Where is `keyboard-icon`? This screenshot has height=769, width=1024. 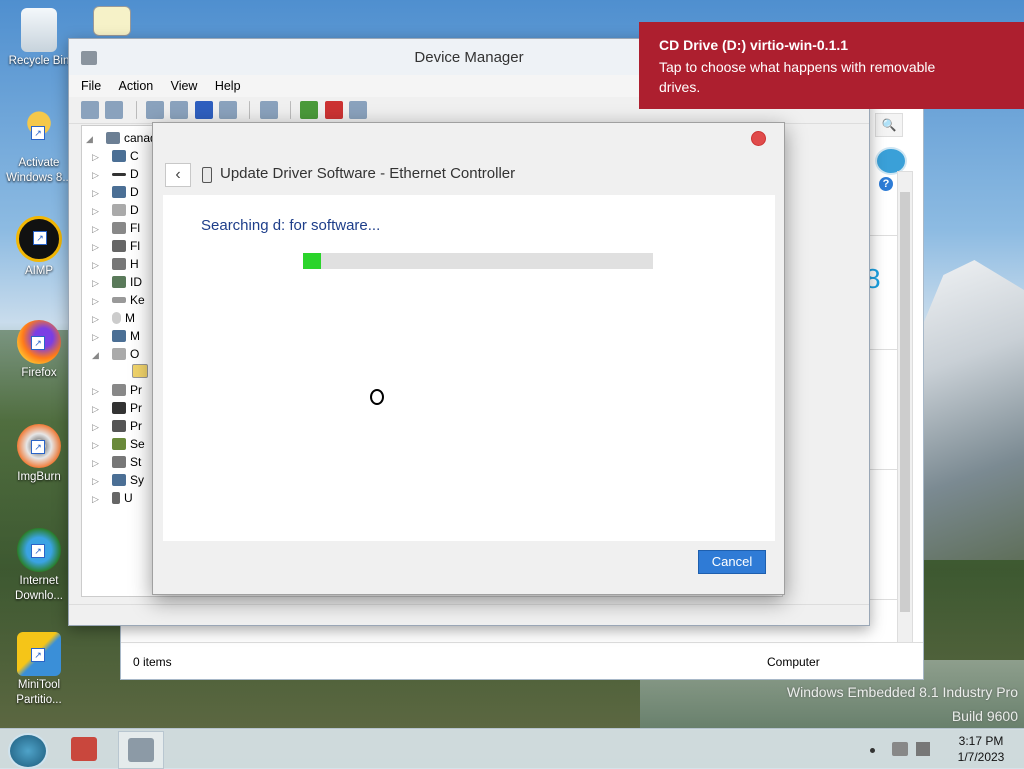 keyboard-icon is located at coordinates (119, 300).